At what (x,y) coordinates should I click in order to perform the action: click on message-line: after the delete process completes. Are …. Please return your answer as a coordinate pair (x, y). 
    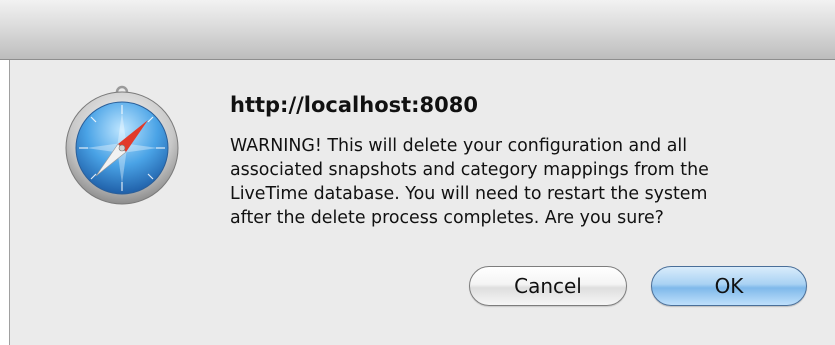
    Looking at the image, I should click on (447, 218).